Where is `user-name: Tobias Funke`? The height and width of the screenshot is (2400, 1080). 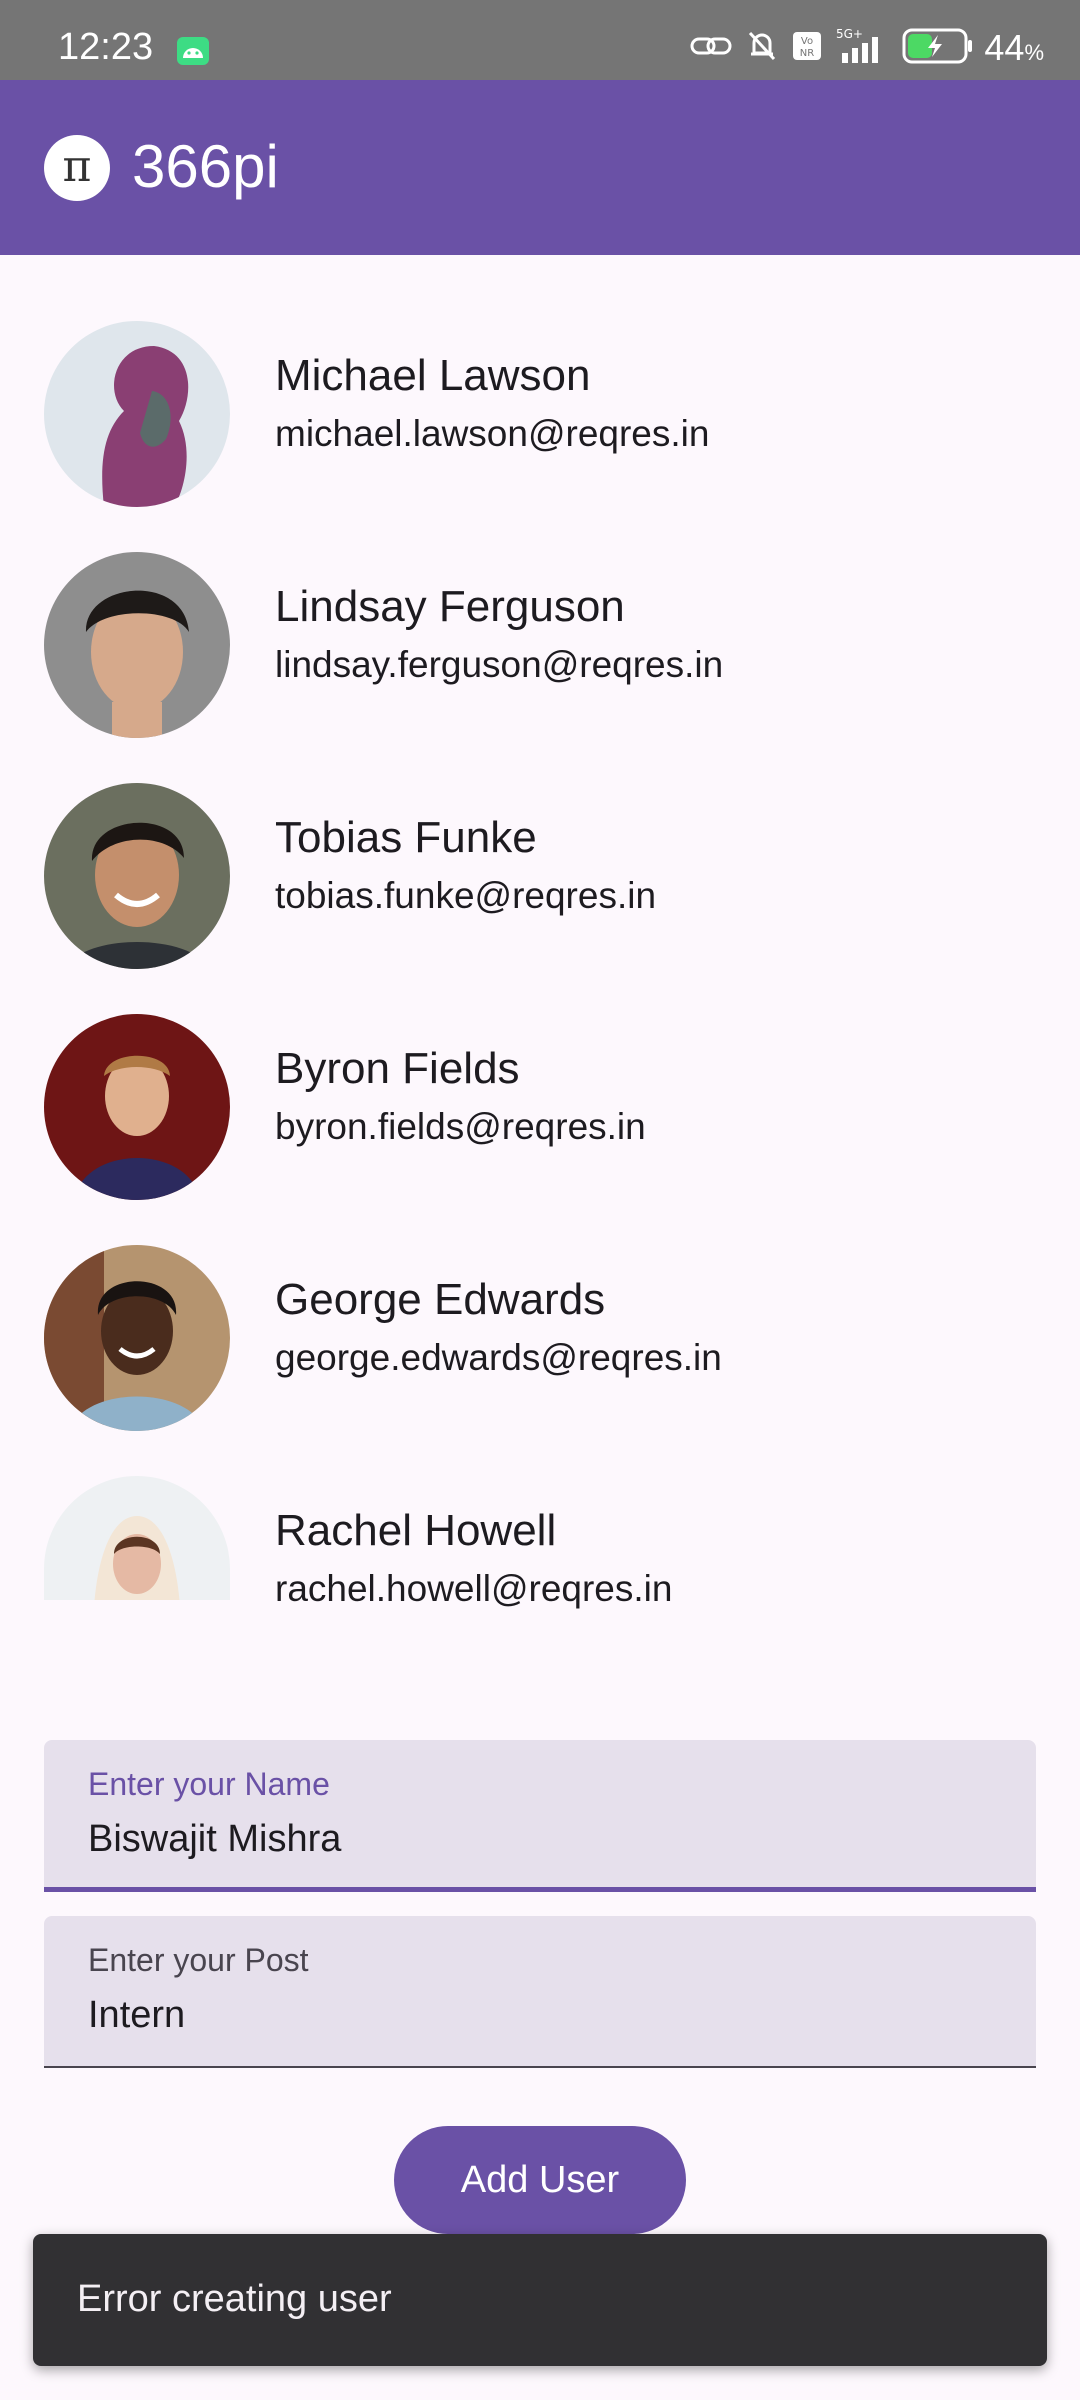 user-name: Tobias Funke is located at coordinates (406, 837).